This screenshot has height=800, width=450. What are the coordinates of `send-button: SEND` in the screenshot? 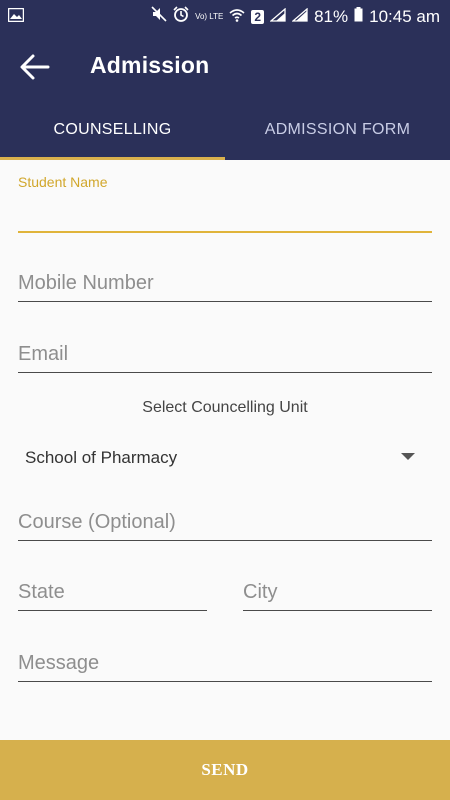 It's located at (225, 770).